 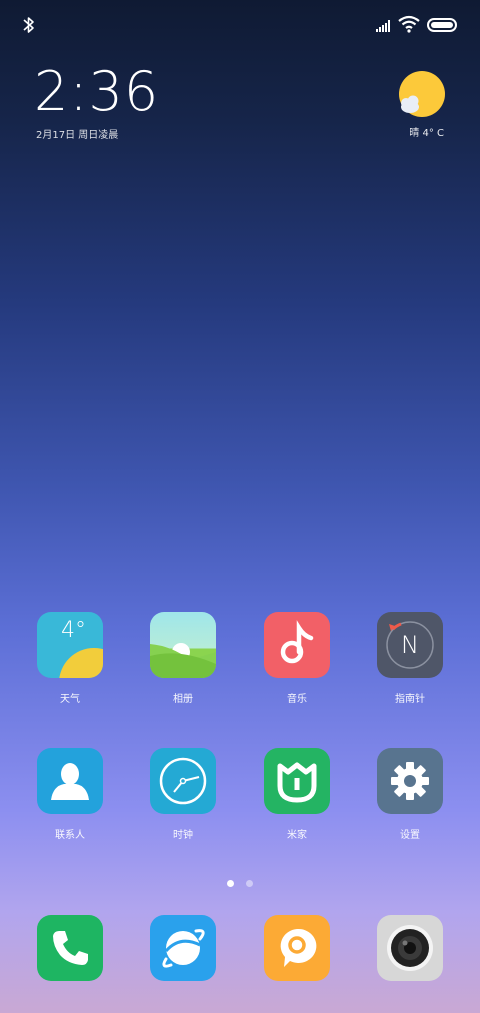 What do you see at coordinates (410, 699) in the screenshot?
I see `app-label: 指南针` at bounding box center [410, 699].